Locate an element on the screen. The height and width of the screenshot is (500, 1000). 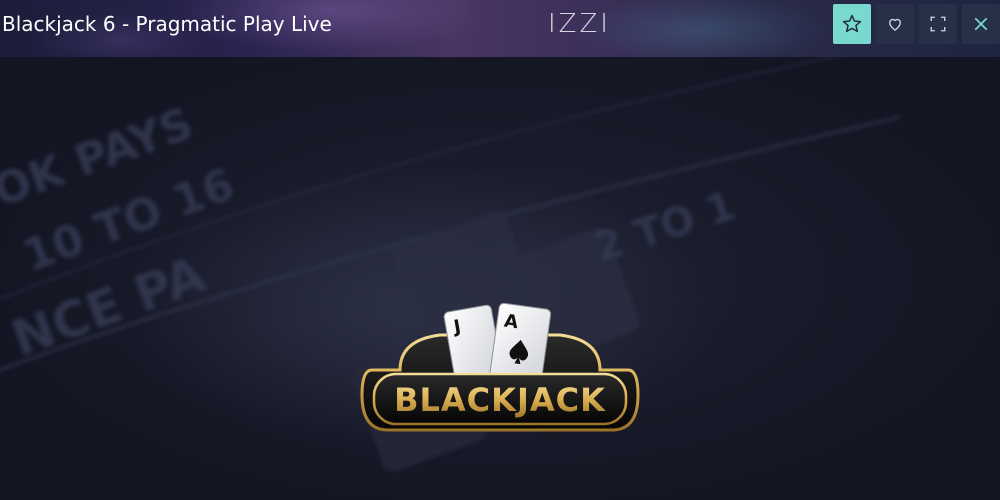
fullscreen-button is located at coordinates (938, 24).